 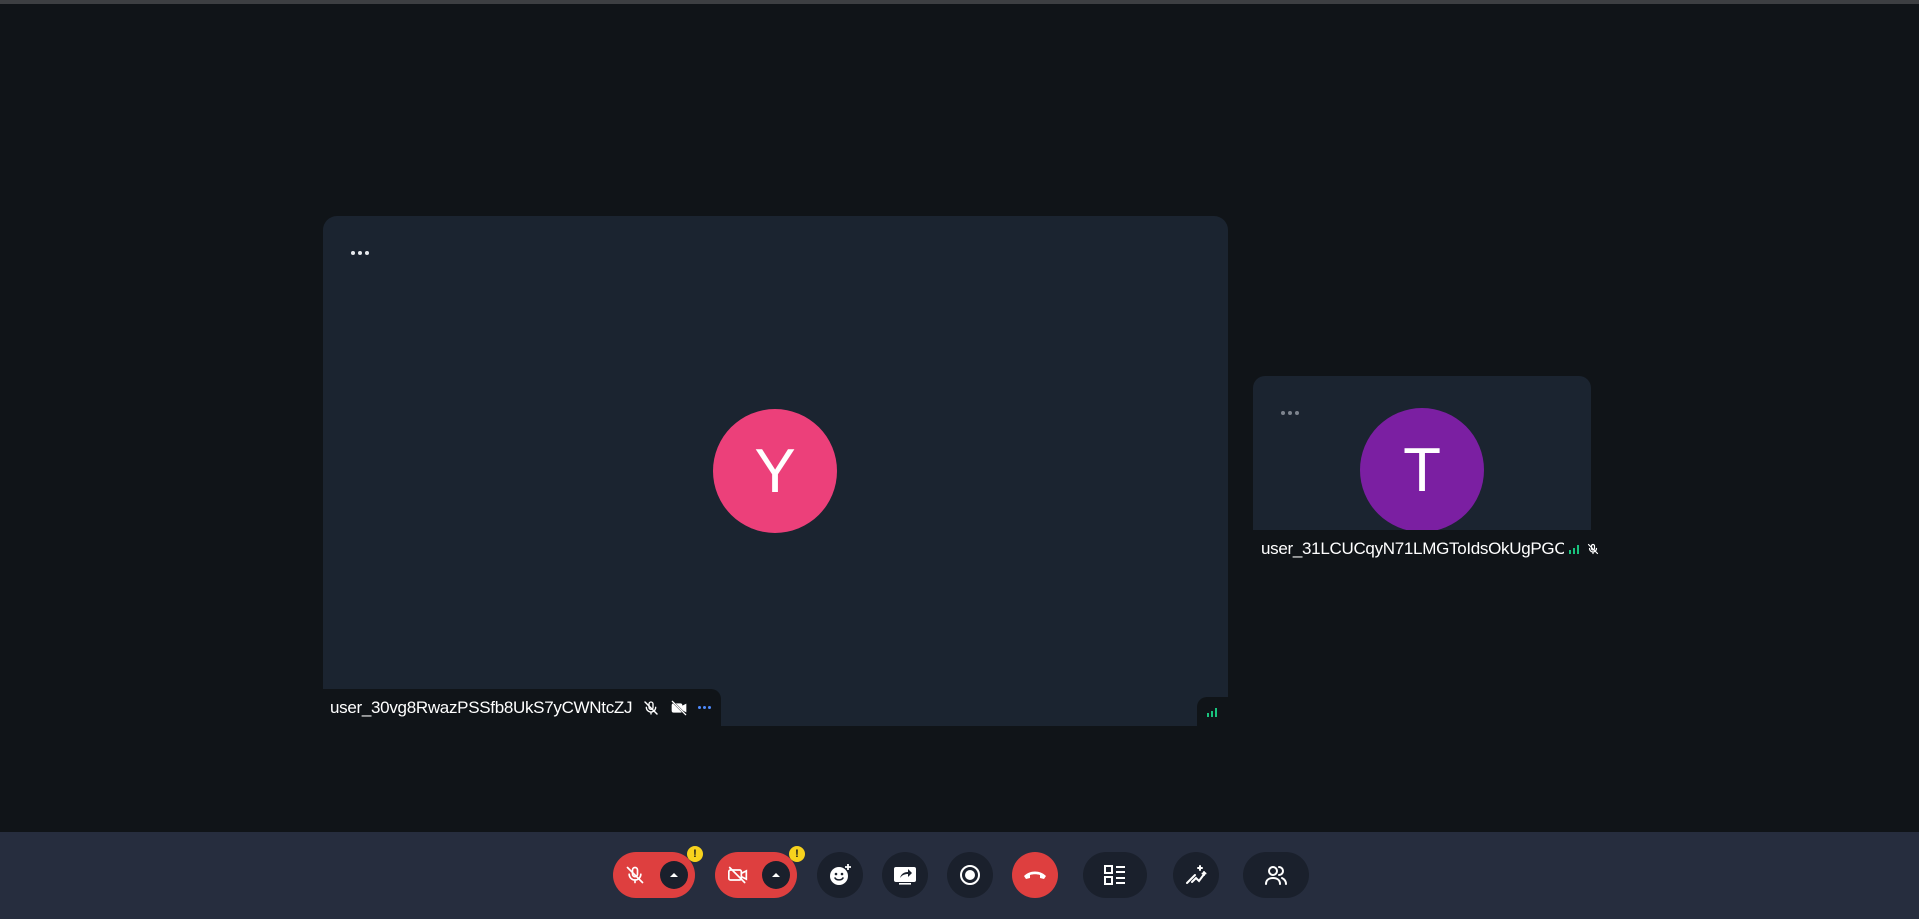 I want to click on participant-name-bar: user_31LCUCqyN71LMGToIdsOkUgPGC, so click(x=1426, y=548).